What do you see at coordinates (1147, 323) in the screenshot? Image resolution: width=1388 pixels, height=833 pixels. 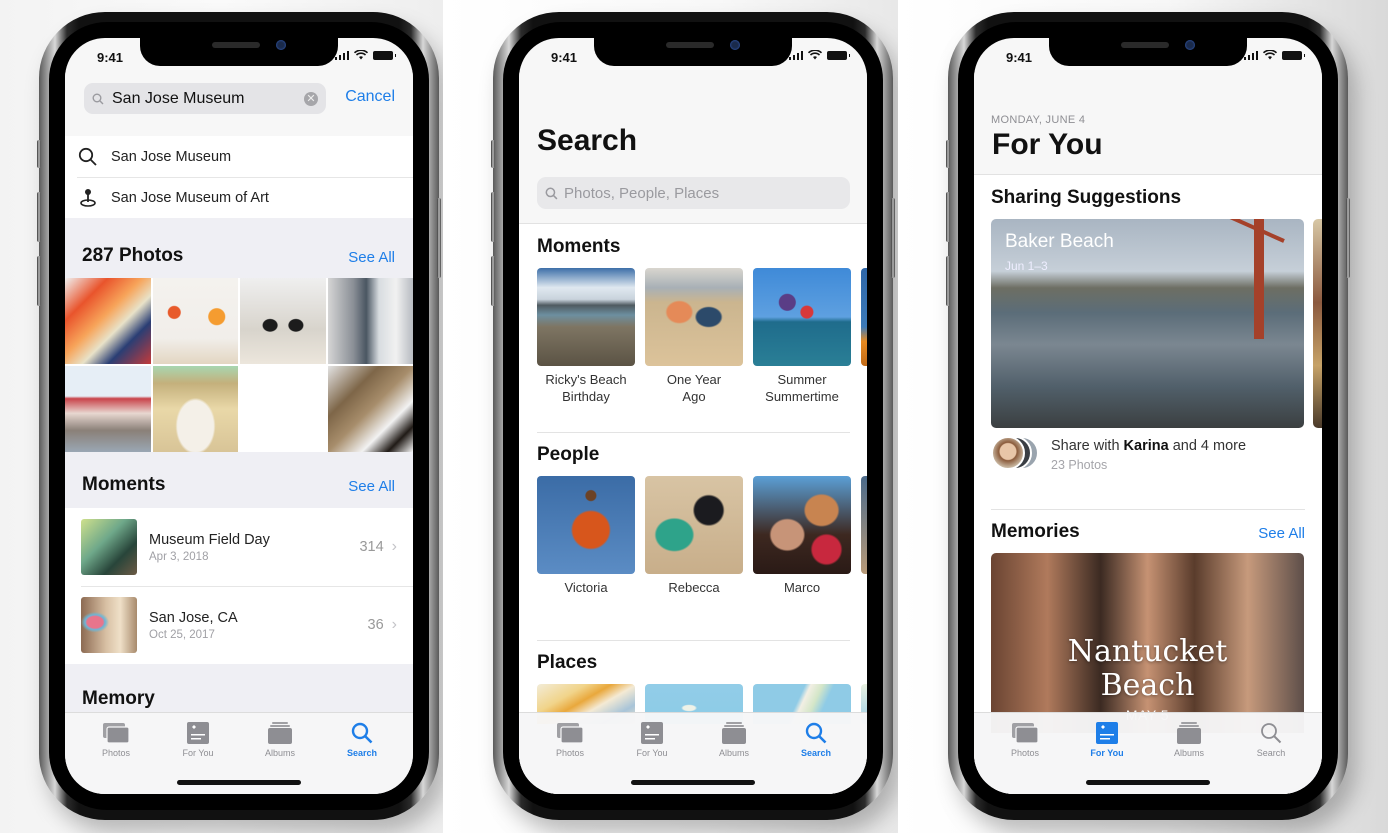 I see `sharing-suggestion-card: Baker Beach Jun 1–3` at bounding box center [1147, 323].